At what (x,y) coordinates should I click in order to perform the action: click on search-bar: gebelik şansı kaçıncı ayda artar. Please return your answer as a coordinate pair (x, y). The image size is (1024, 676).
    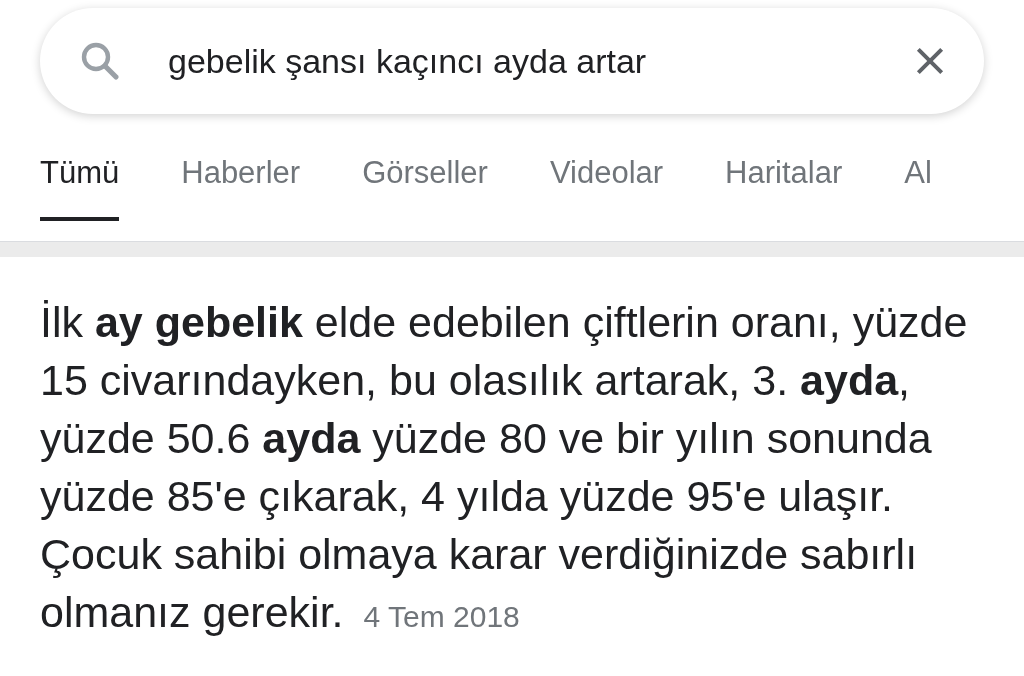
    Looking at the image, I should click on (512, 61).